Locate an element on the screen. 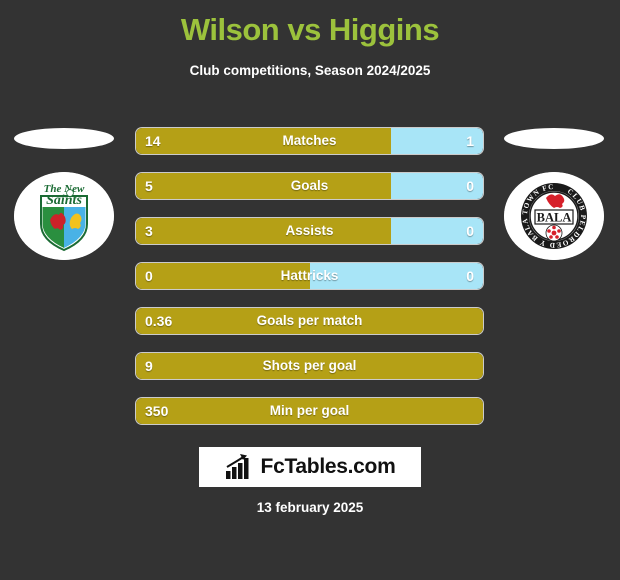  stat-bar-row: 5 0 Goals is located at coordinates (309, 186).